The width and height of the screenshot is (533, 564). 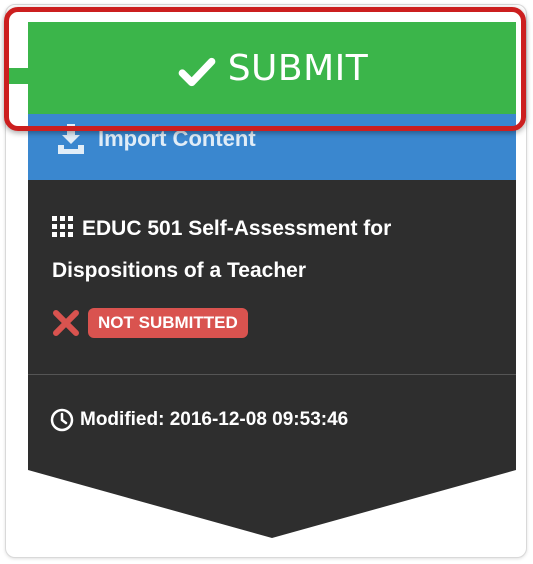 I want to click on modified-row: Modified: 2016-12-08 09:53:46, so click(x=199, y=420).